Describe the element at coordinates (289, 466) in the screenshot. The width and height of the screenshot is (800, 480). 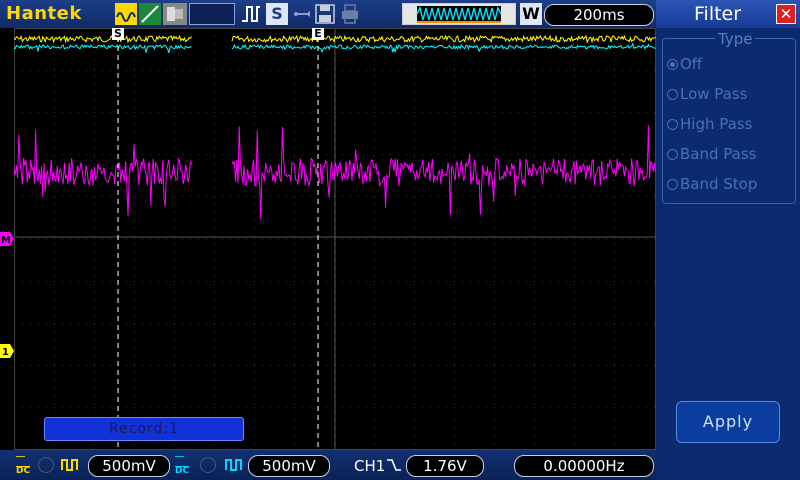
I see `ch2-volts-per-div: 500mV` at that location.